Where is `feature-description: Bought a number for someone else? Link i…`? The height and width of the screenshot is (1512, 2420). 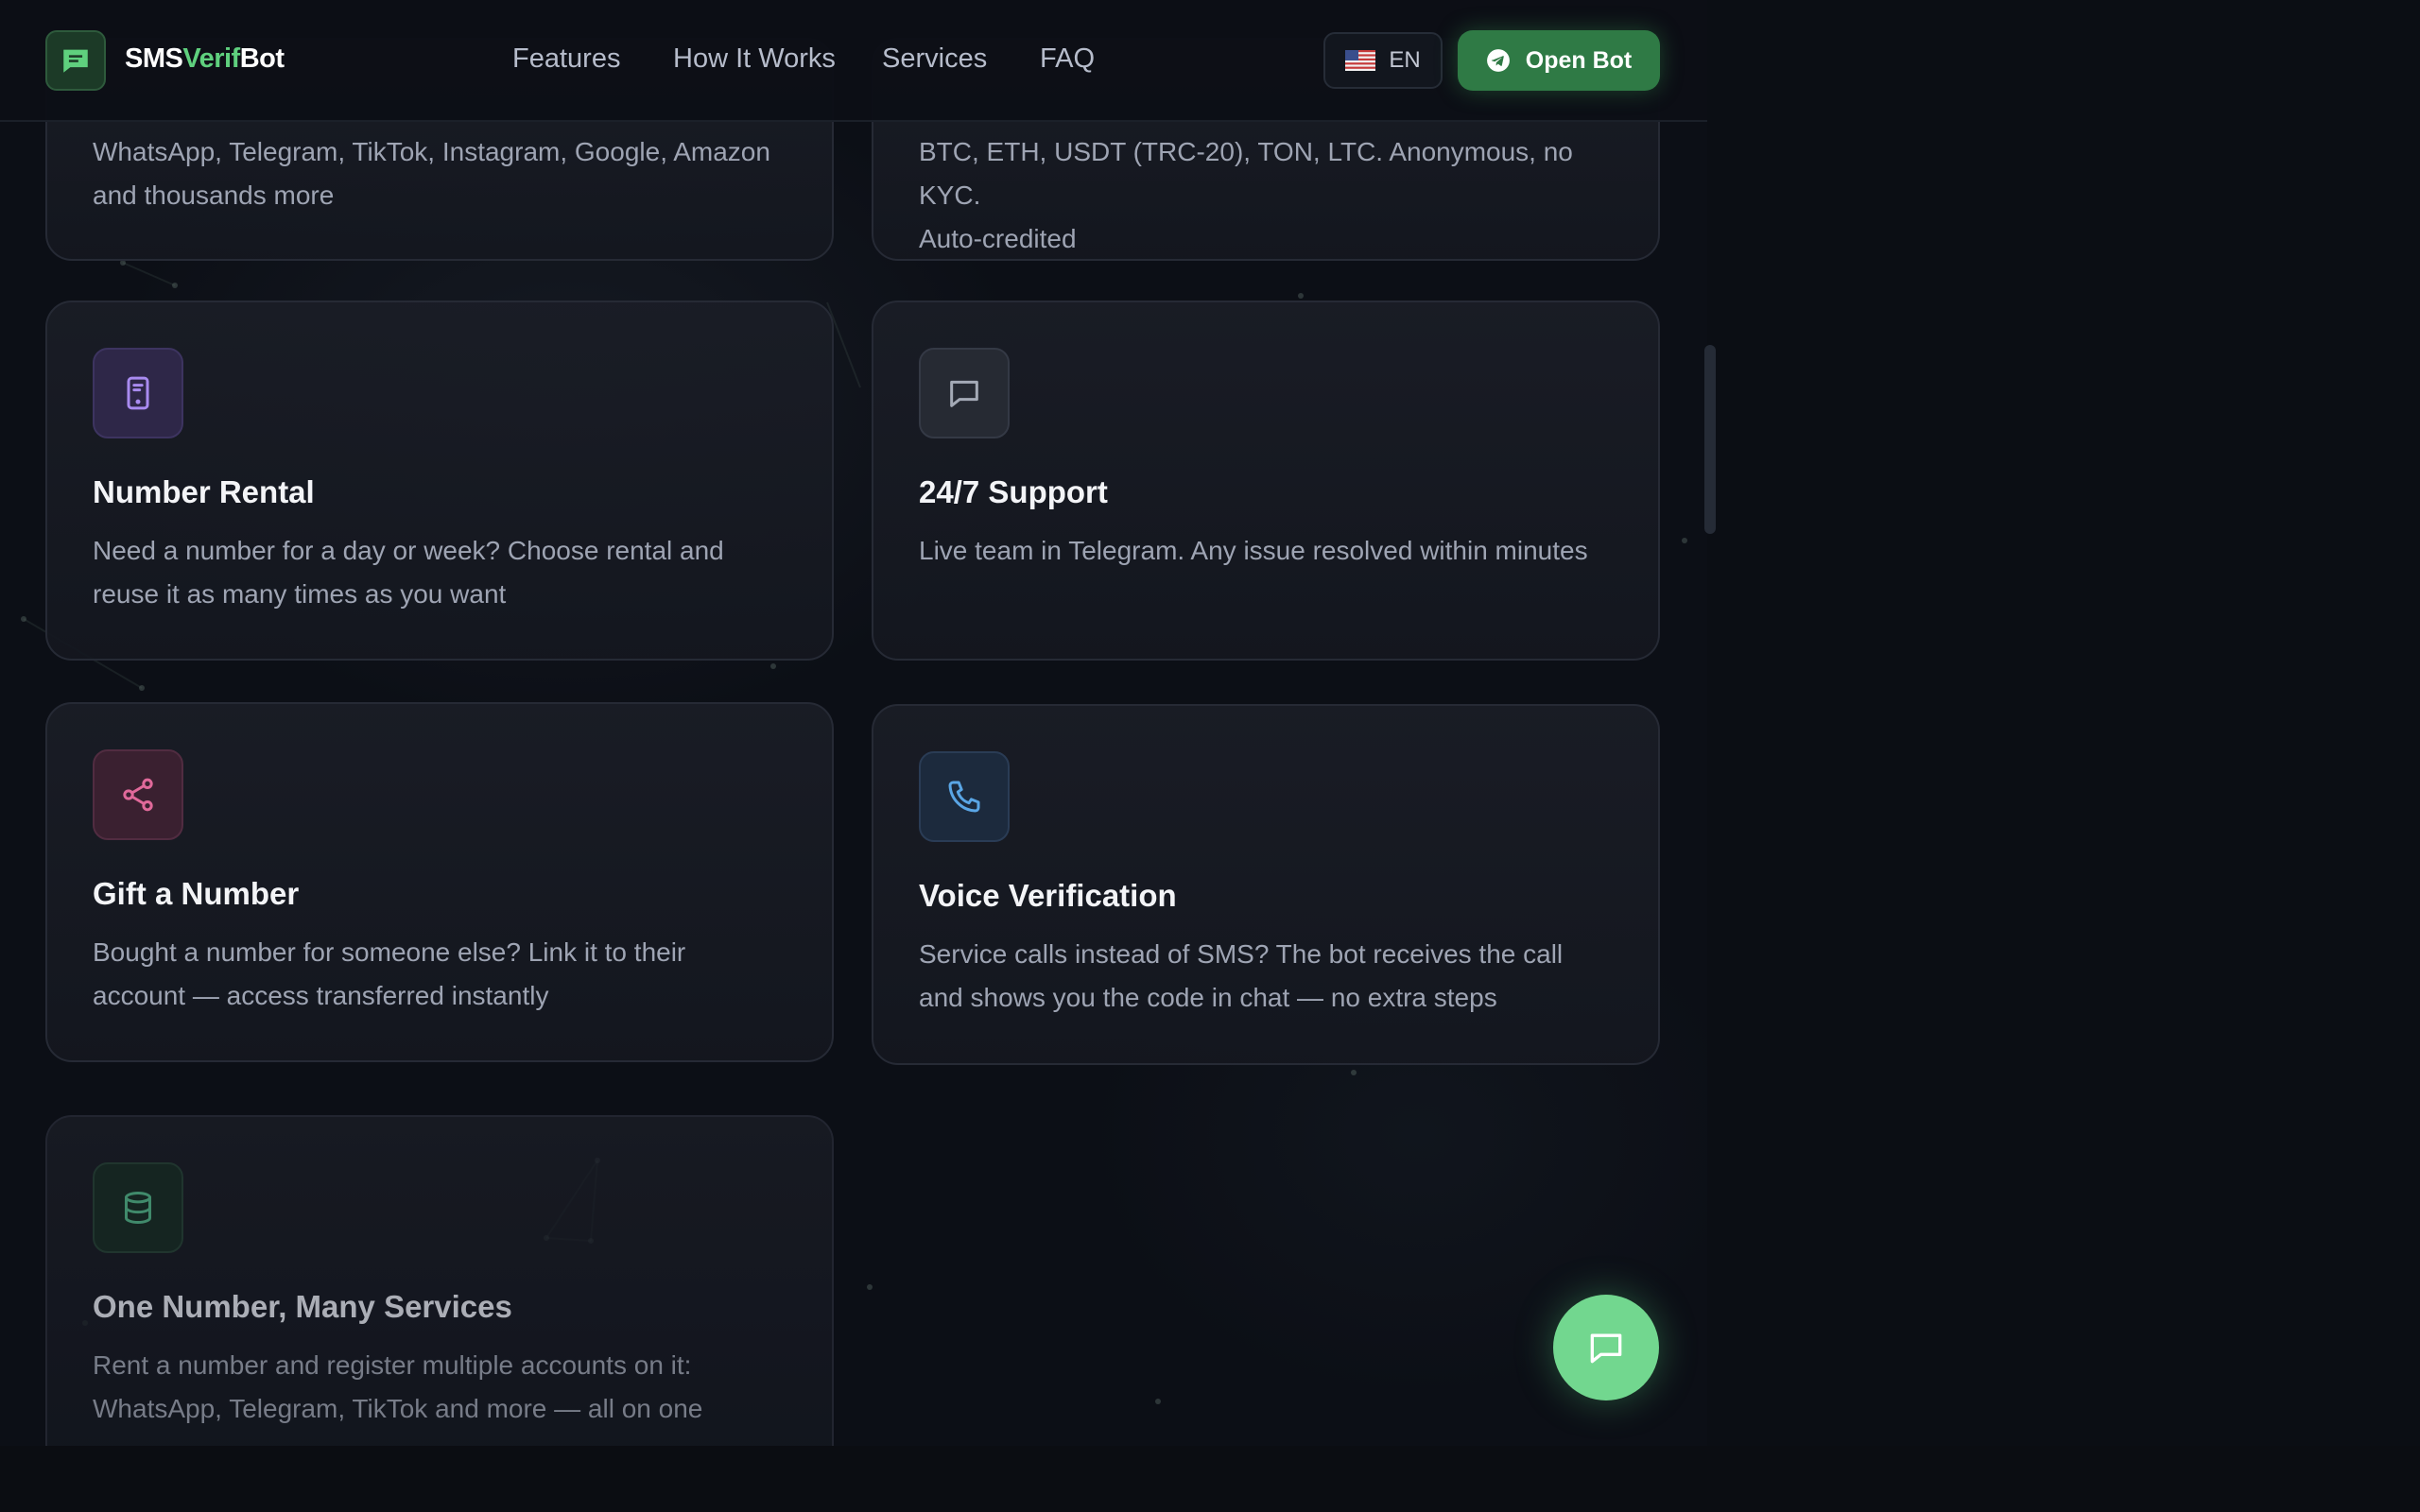
feature-description: Bought a number for someone else? Link i… is located at coordinates (389, 973).